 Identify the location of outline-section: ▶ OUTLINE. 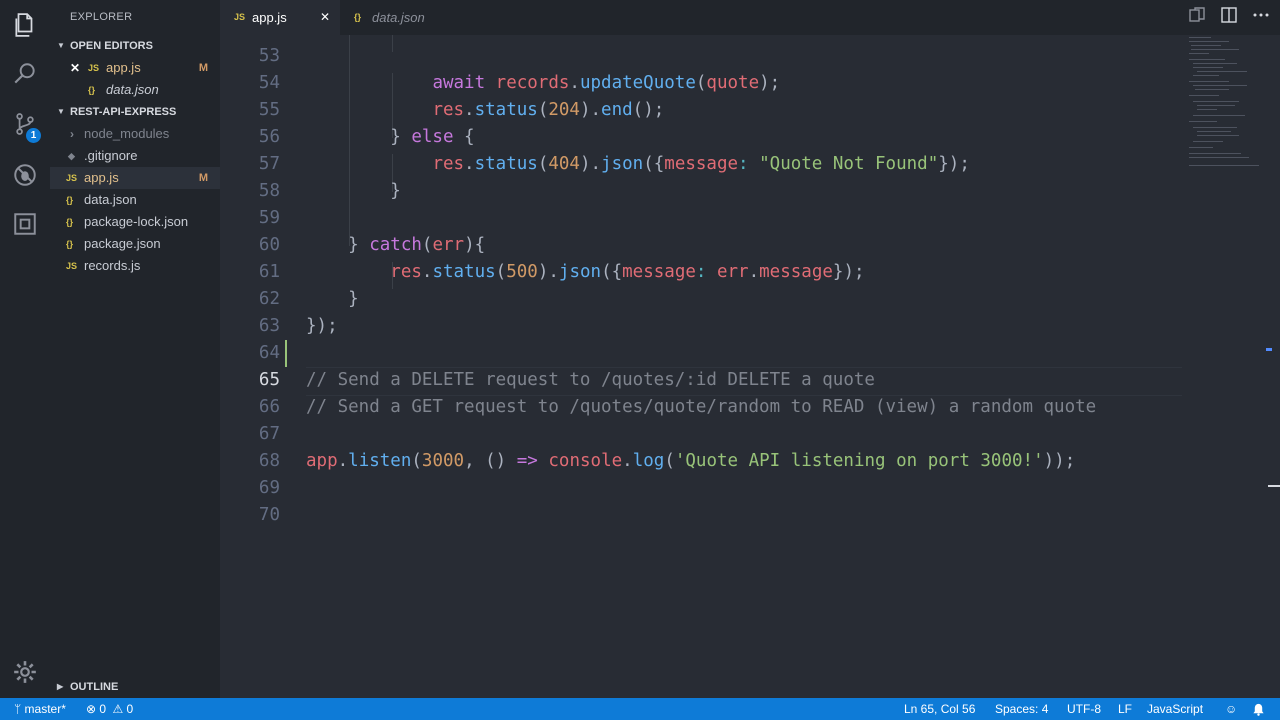
(135, 687).